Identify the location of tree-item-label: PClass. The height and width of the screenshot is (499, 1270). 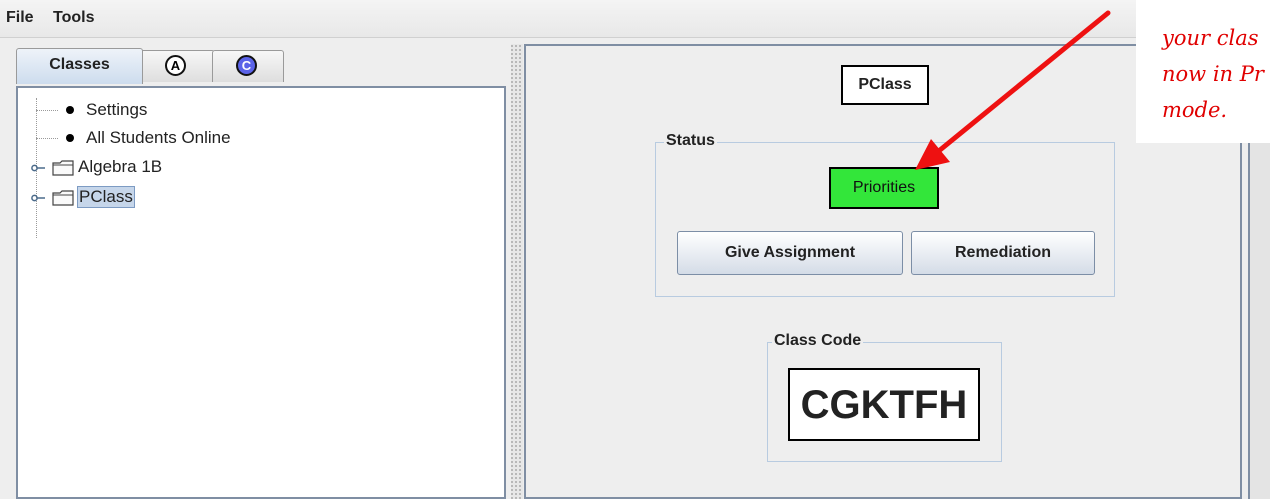
(106, 197).